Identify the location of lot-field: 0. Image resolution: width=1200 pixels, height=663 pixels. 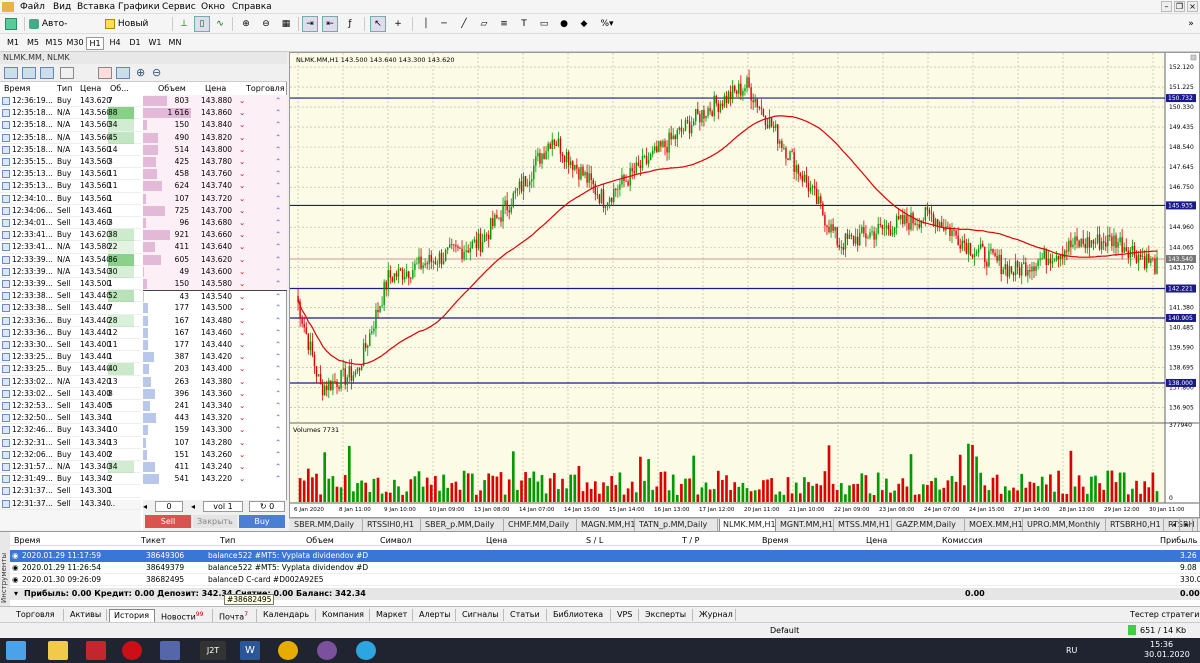
(169, 506).